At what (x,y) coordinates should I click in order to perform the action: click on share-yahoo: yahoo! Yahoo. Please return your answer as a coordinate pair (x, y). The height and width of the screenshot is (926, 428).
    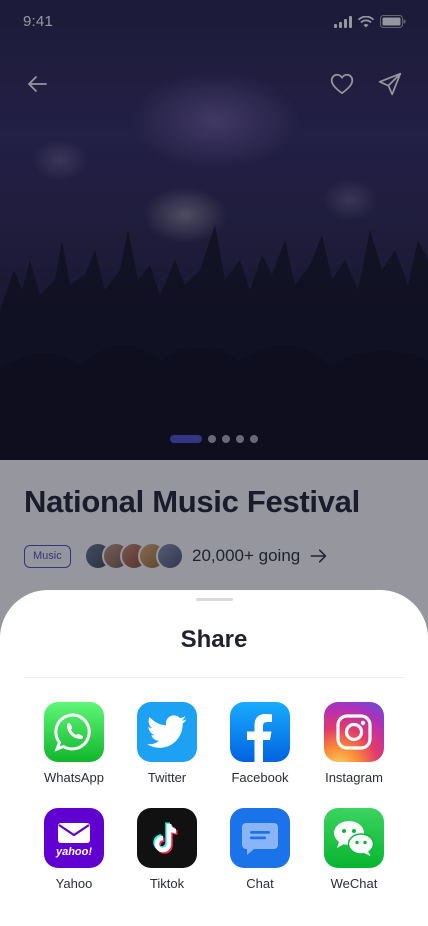
    Looking at the image, I should click on (74, 849).